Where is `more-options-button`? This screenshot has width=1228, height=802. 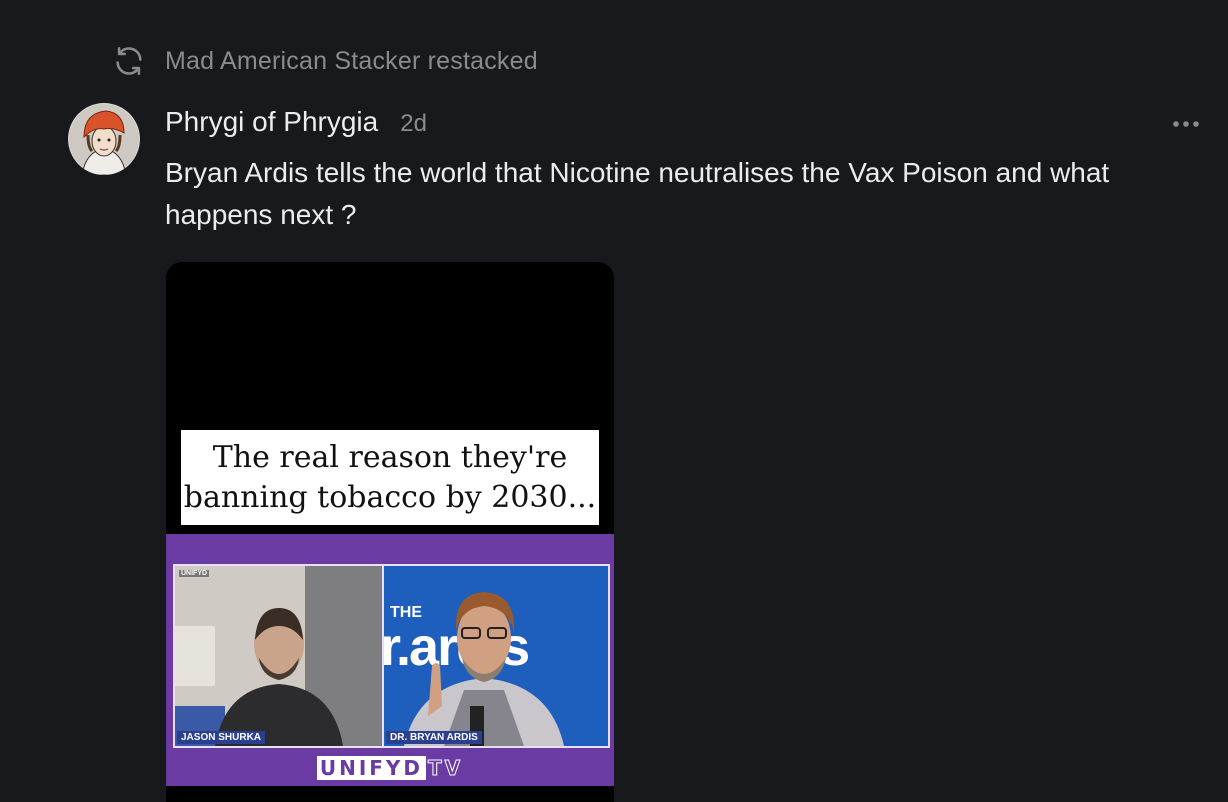
more-options-button is located at coordinates (1186, 124).